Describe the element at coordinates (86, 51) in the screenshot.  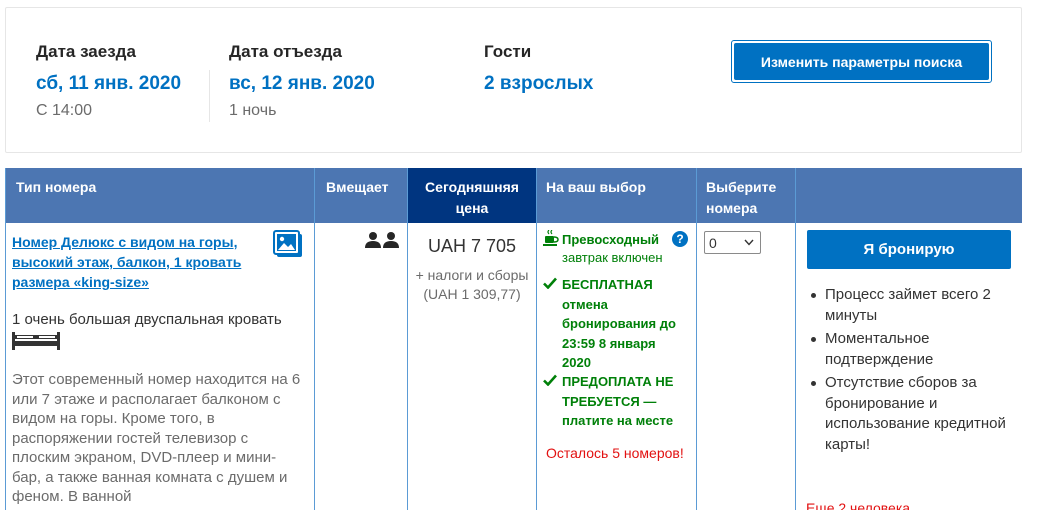
I see `checkin-label: Дата заезда` at that location.